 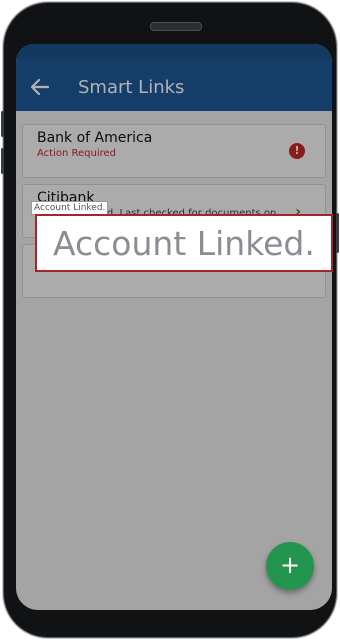 I want to click on tooltip-magnified-text: Account Linked., so click(x=184, y=243).